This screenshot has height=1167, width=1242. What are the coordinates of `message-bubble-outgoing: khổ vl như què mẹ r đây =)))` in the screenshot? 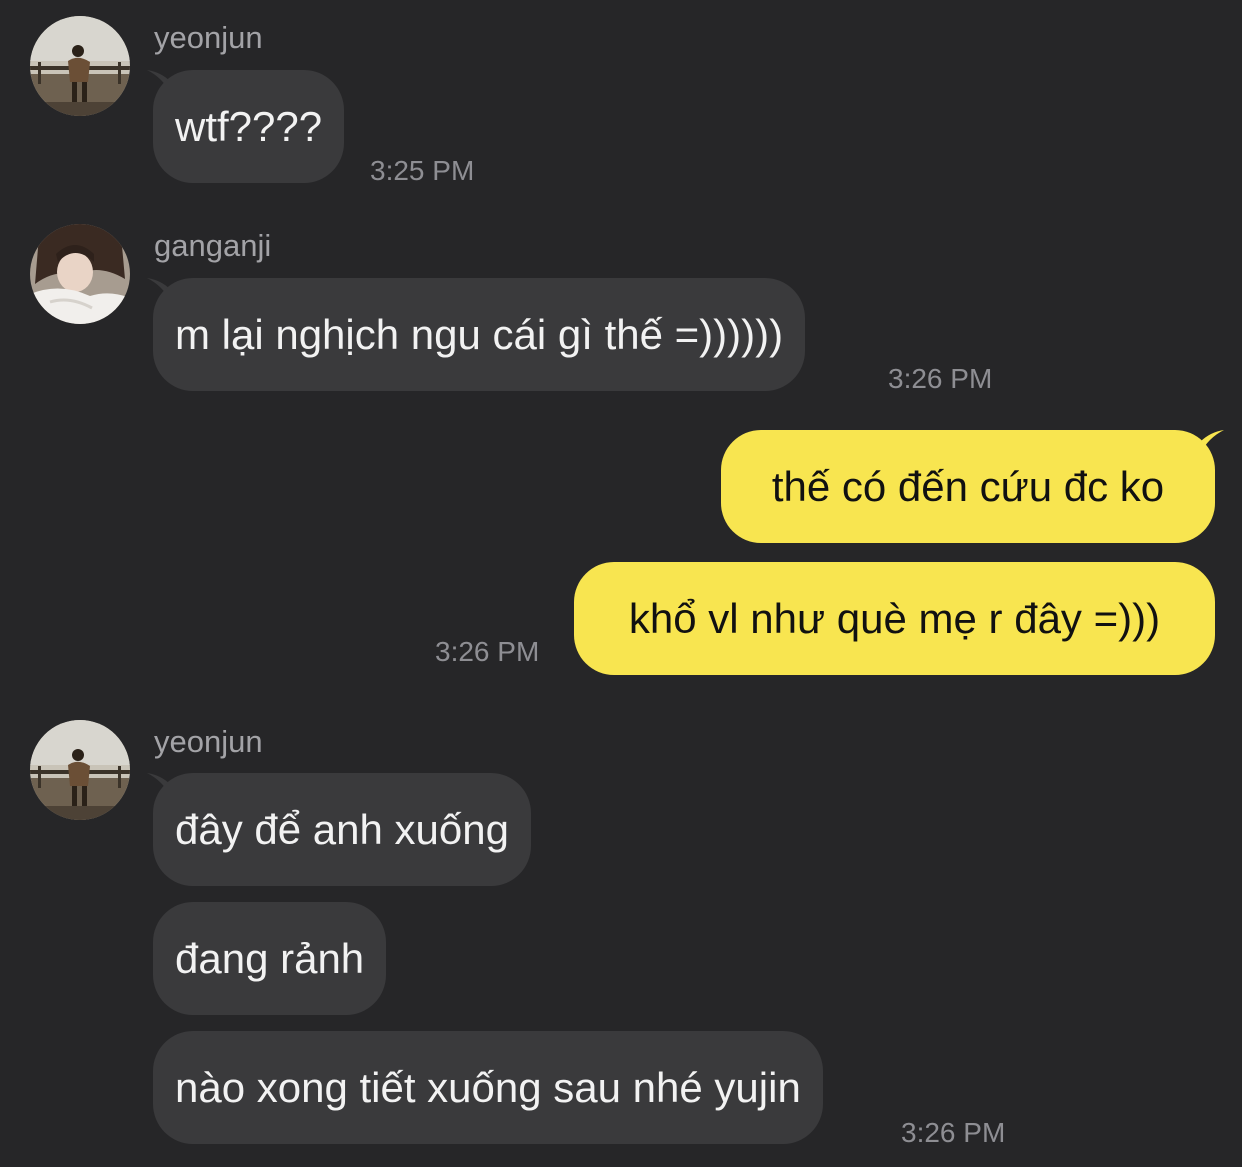 It's located at (894, 618).